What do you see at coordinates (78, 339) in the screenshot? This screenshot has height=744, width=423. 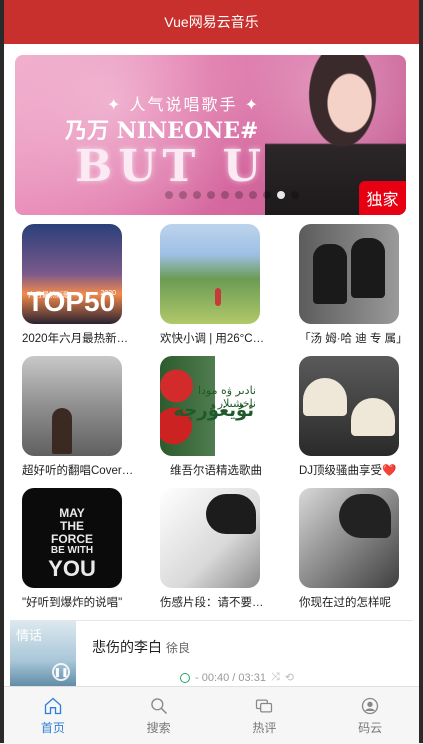 I see `playlist-caption: 2020年六月最热新歌TOP50` at bounding box center [78, 339].